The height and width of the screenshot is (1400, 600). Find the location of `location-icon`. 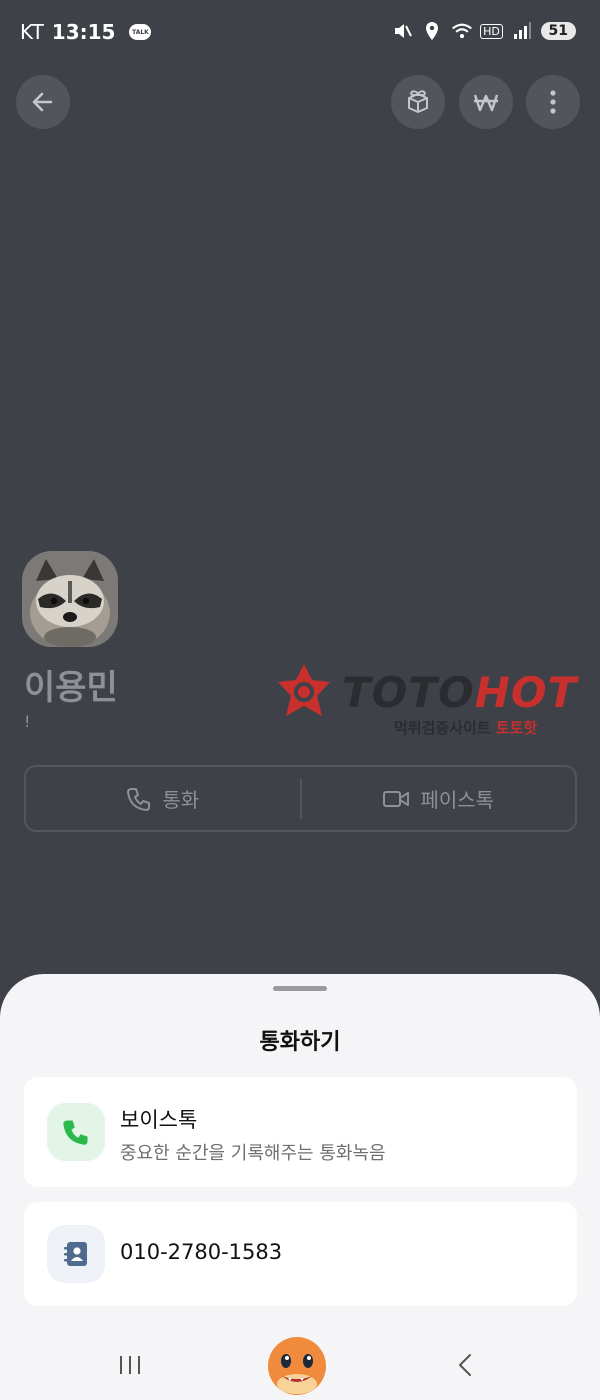

location-icon is located at coordinates (432, 31).